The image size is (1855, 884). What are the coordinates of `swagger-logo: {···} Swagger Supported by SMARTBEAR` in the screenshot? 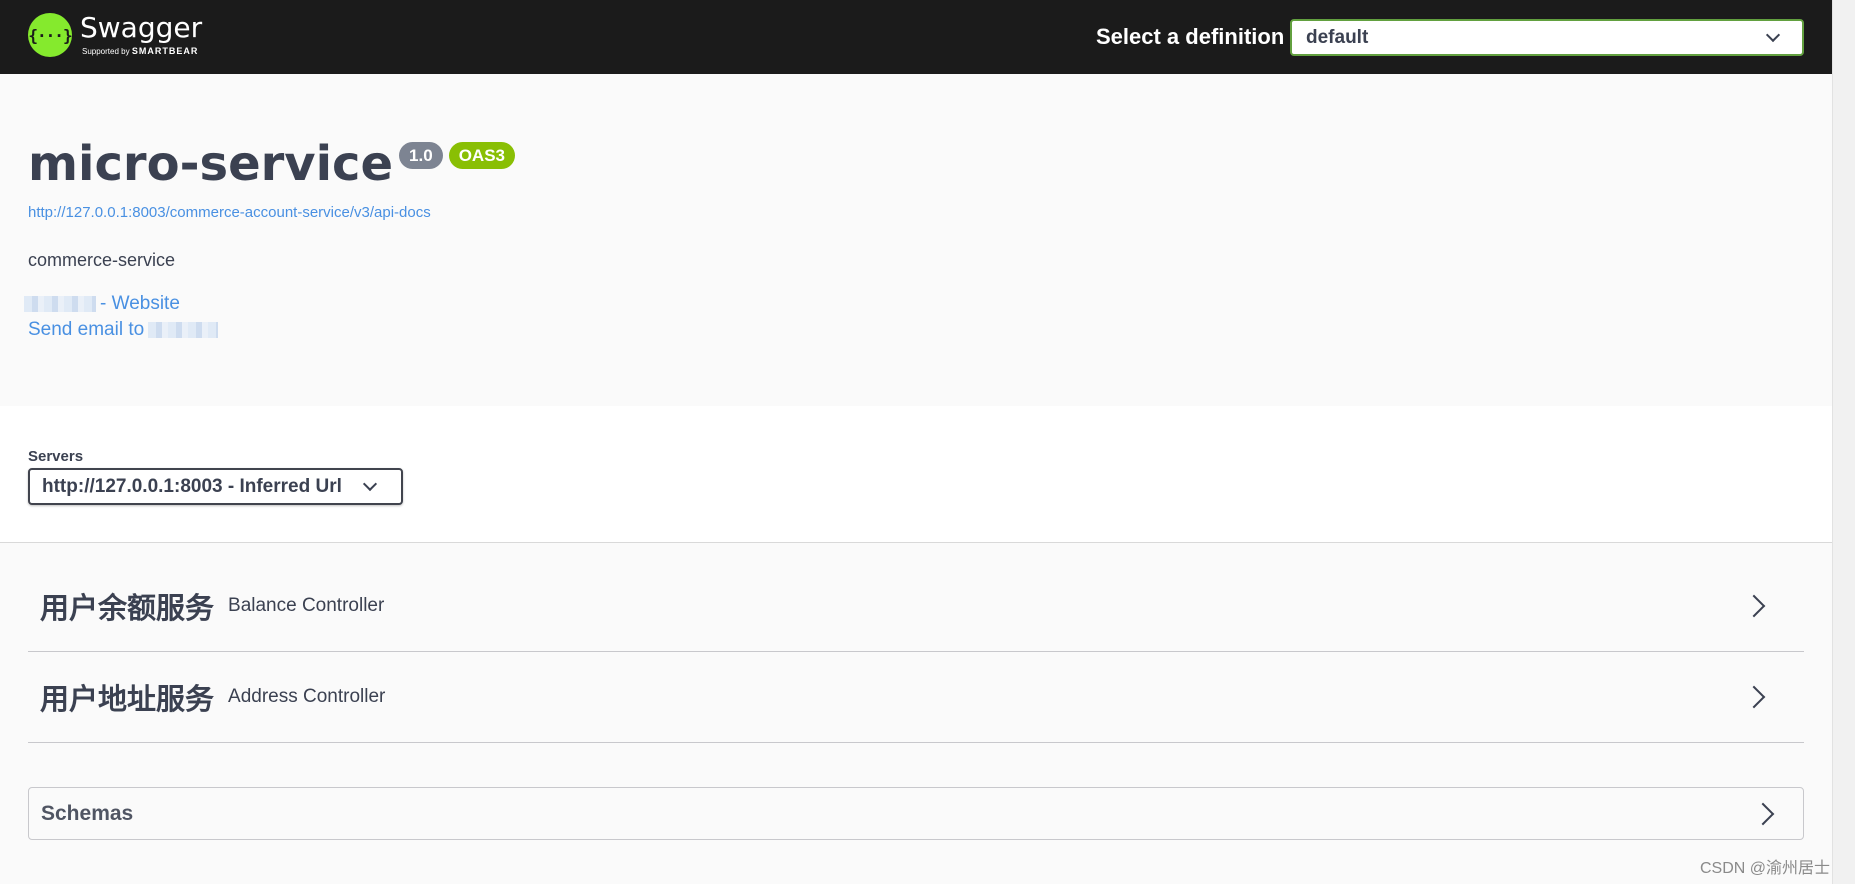 It's located at (115, 35).